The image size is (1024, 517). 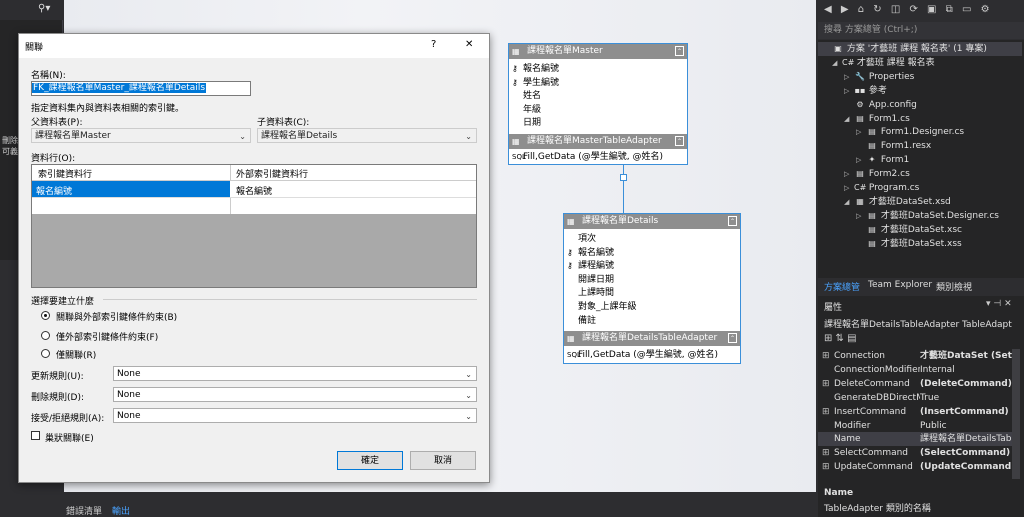 I want to click on property-row: Name 課程報名單DetailsTab, so click(x=918, y=439).